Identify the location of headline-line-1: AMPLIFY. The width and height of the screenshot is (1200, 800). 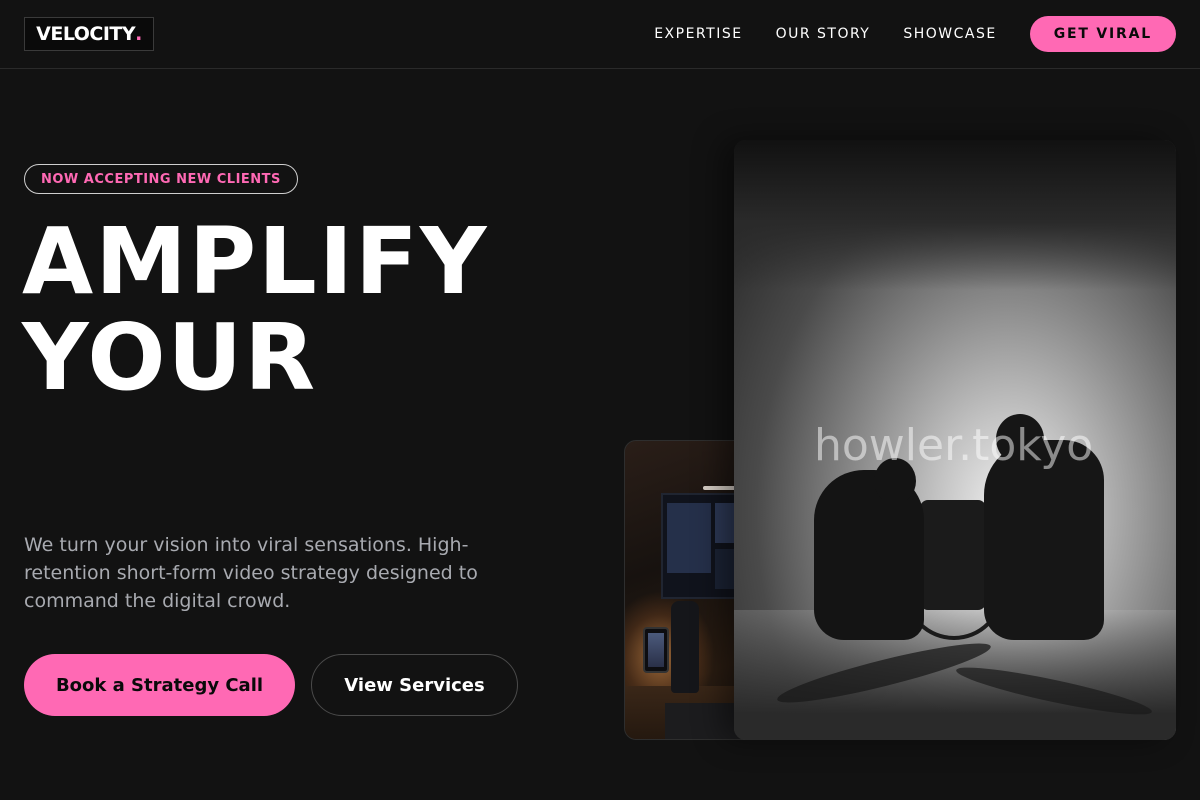
(255, 261).